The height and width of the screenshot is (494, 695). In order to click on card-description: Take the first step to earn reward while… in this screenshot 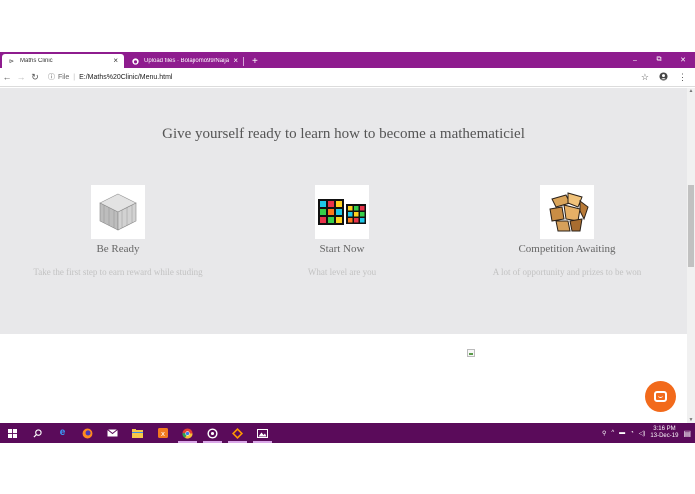, I will do `click(118, 272)`.